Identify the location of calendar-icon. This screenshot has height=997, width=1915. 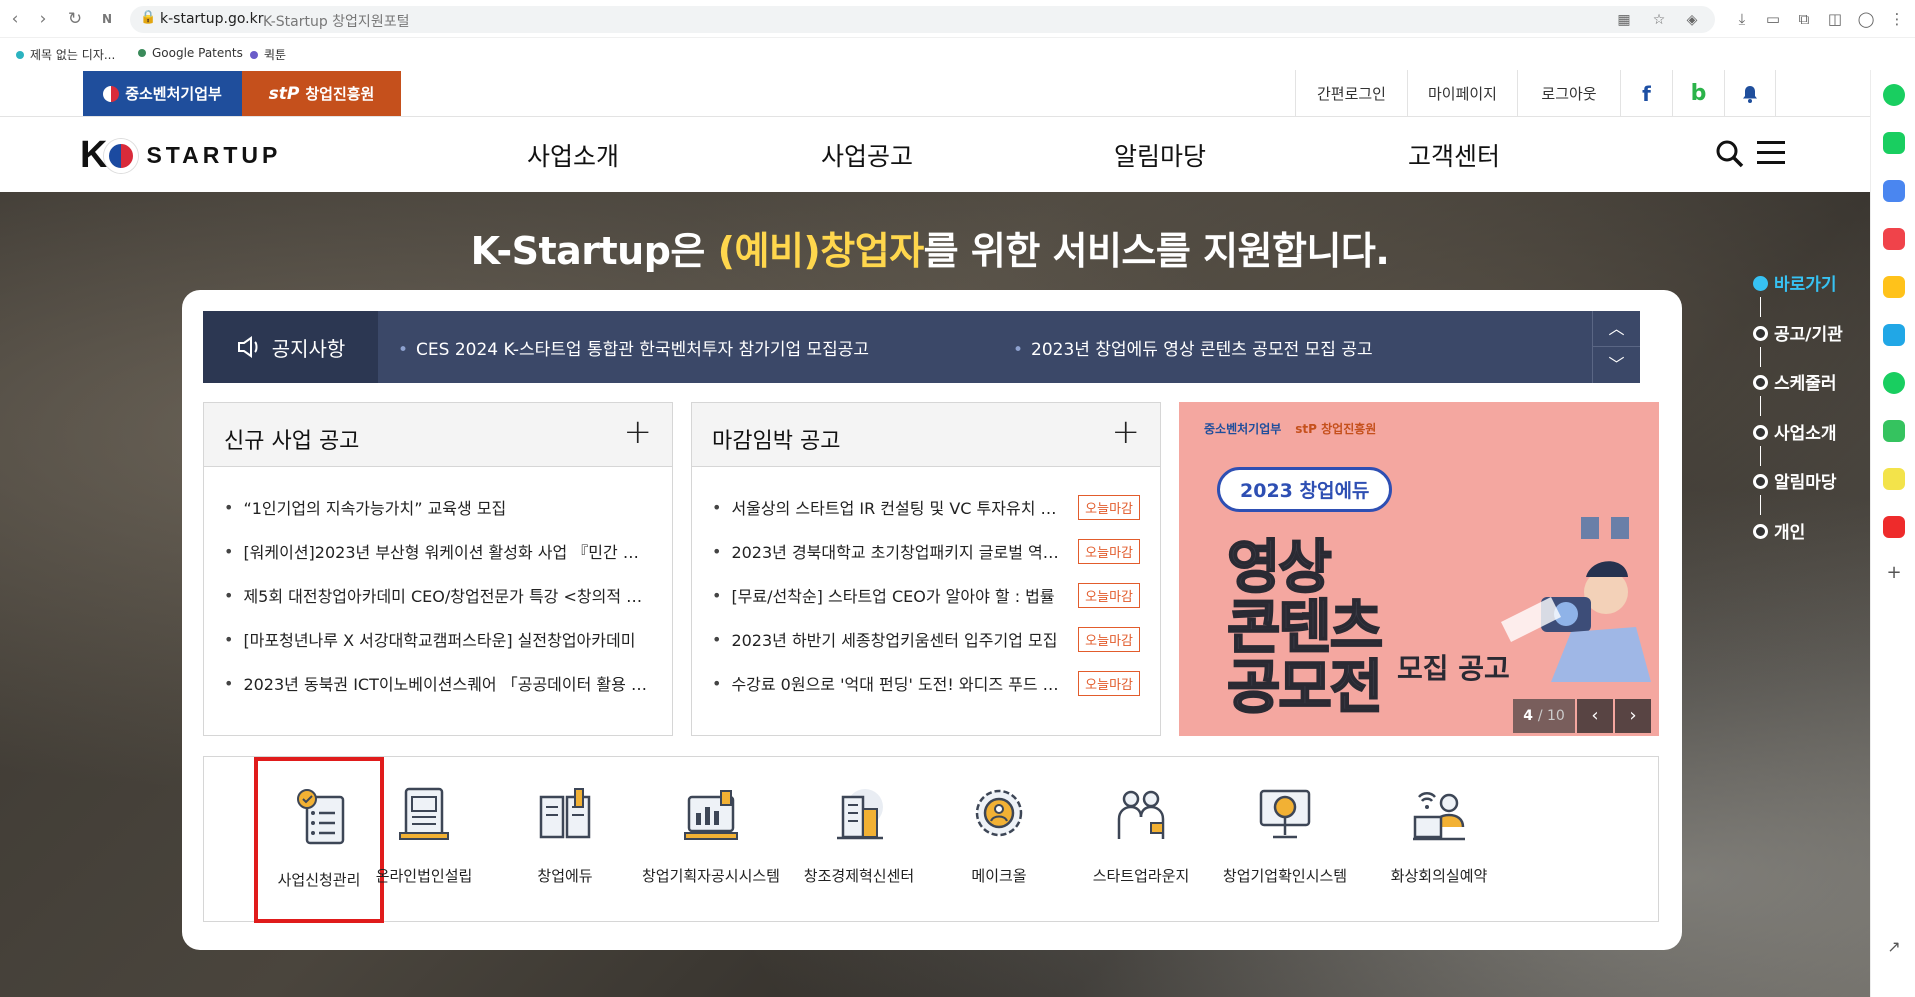
(1894, 191).